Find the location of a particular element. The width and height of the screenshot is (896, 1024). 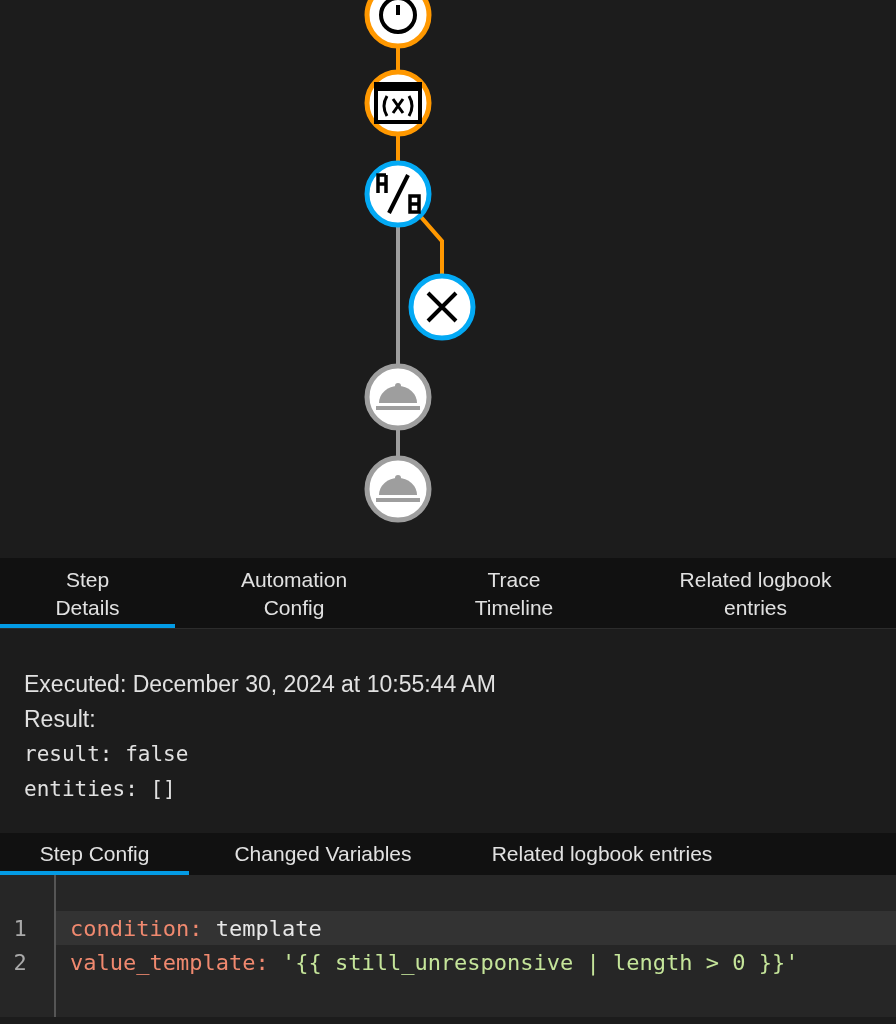

step-tab: Related logbook entries is located at coordinates (602, 854).